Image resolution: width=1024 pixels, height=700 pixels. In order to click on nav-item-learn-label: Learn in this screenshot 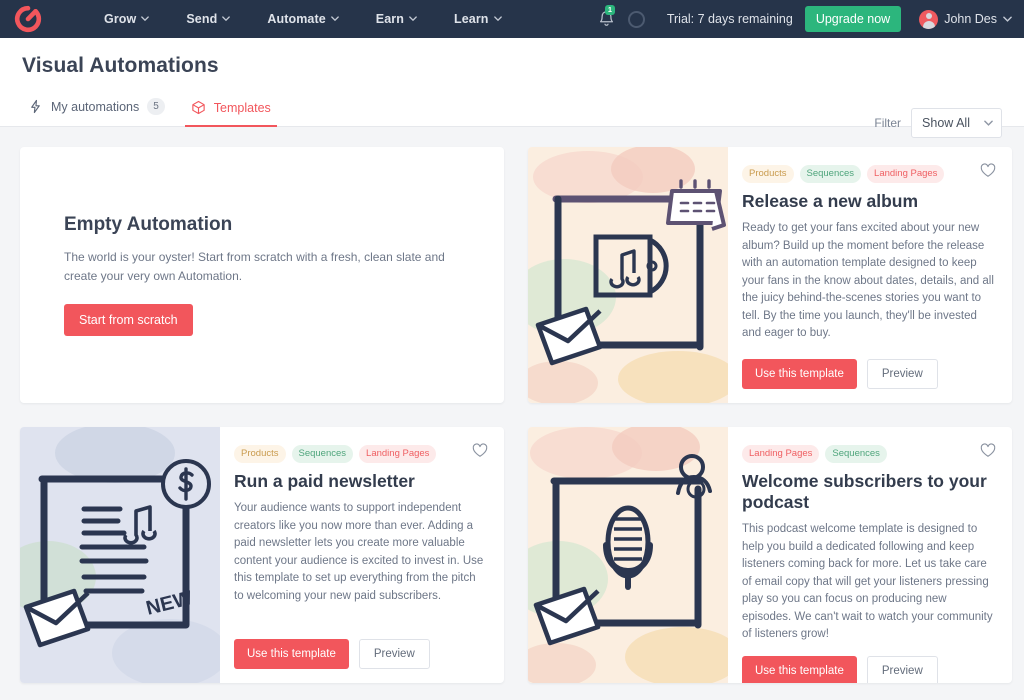, I will do `click(471, 19)`.